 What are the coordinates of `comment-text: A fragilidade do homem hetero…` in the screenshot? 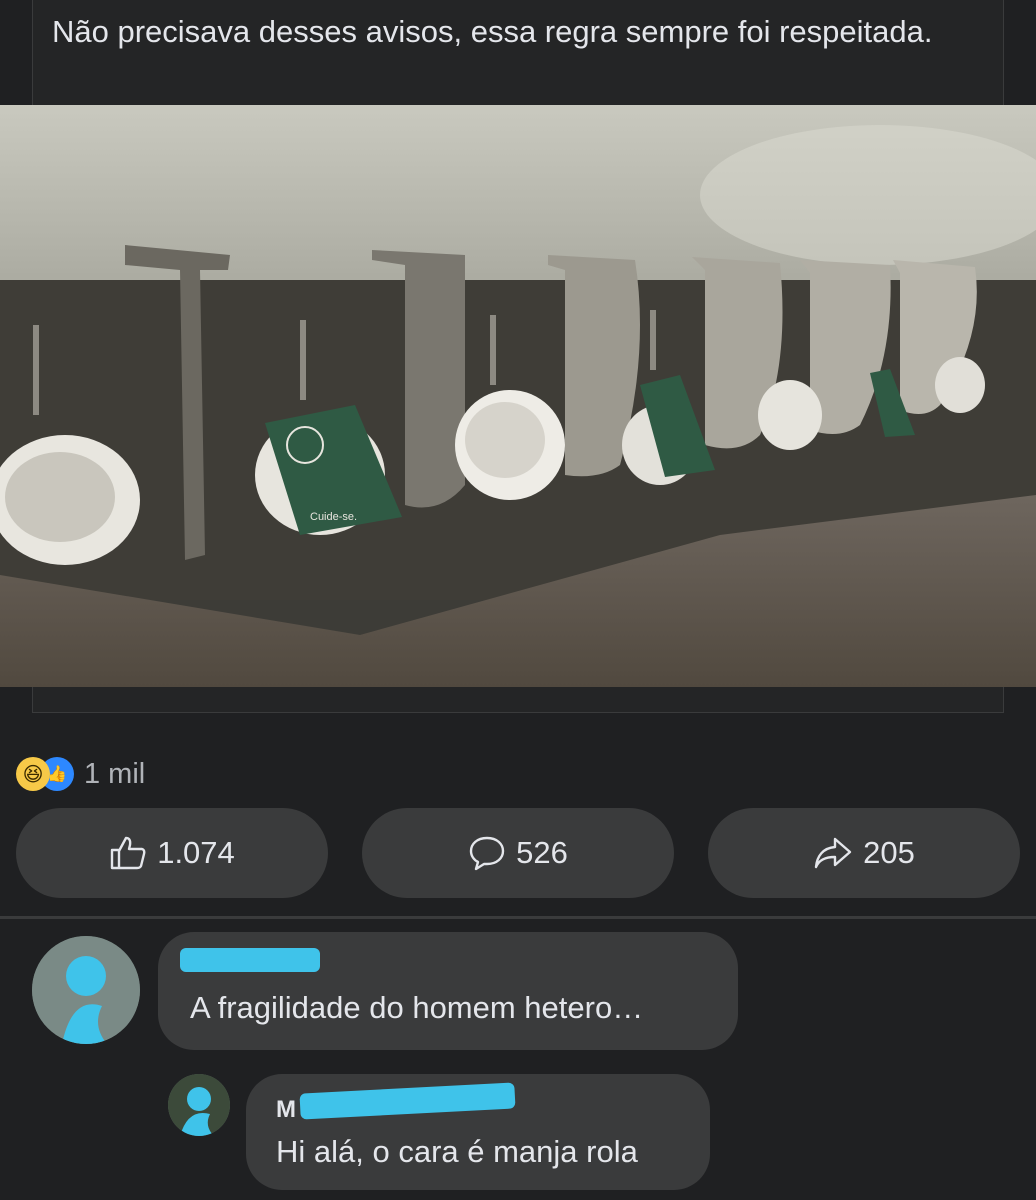 It's located at (417, 1007).